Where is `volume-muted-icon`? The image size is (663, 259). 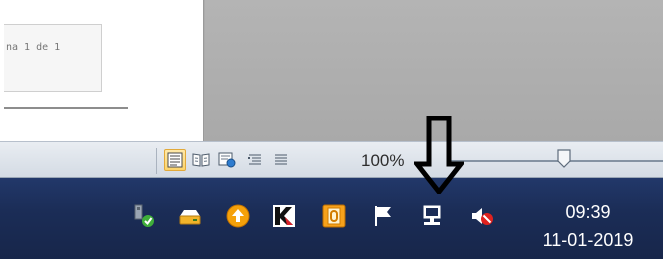 volume-muted-icon is located at coordinates (482, 216).